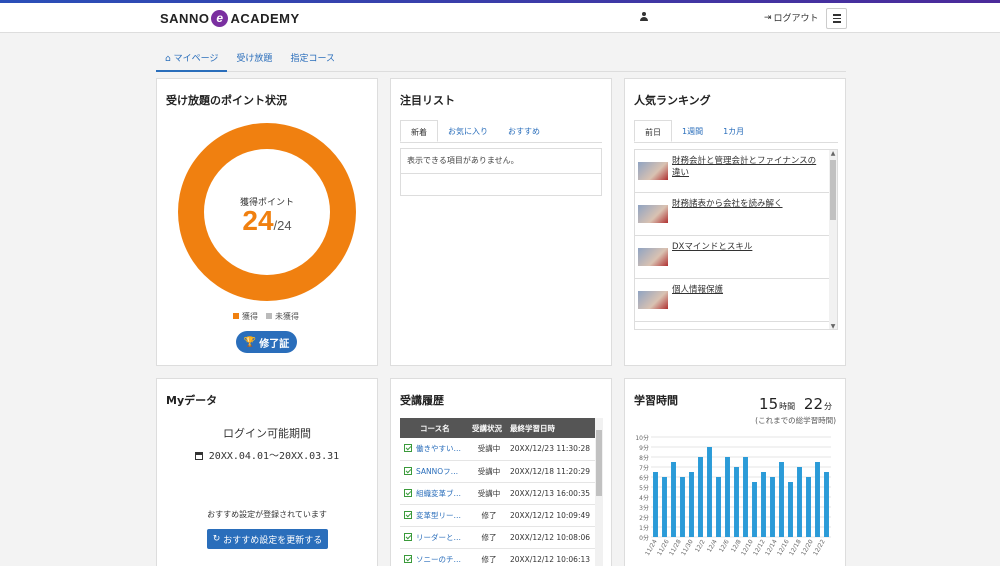  Describe the element at coordinates (736, 214) in the screenshot. I see `ranking-item: 財務諸表から会社を読み解く` at that location.